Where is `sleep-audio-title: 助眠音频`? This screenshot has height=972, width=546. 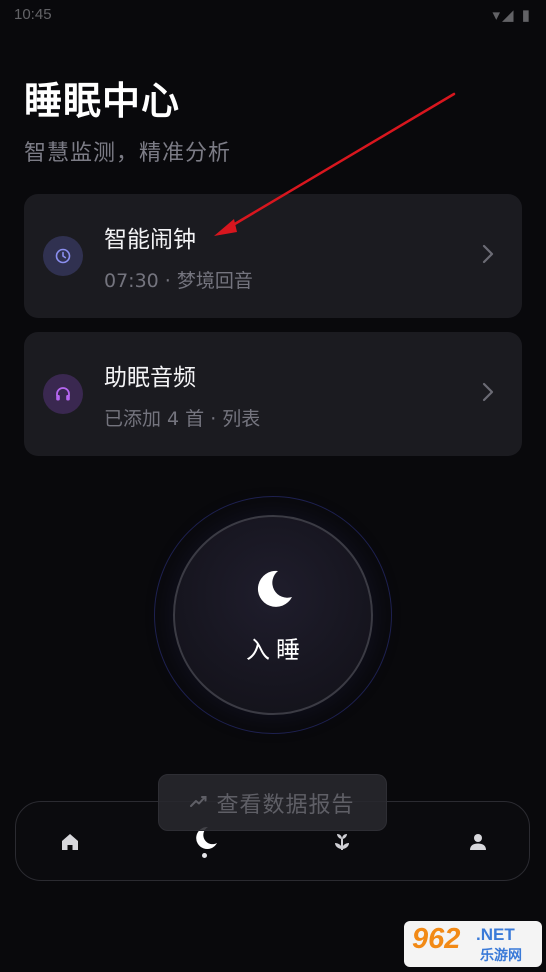 sleep-audio-title: 助眠音频 is located at coordinates (150, 378).